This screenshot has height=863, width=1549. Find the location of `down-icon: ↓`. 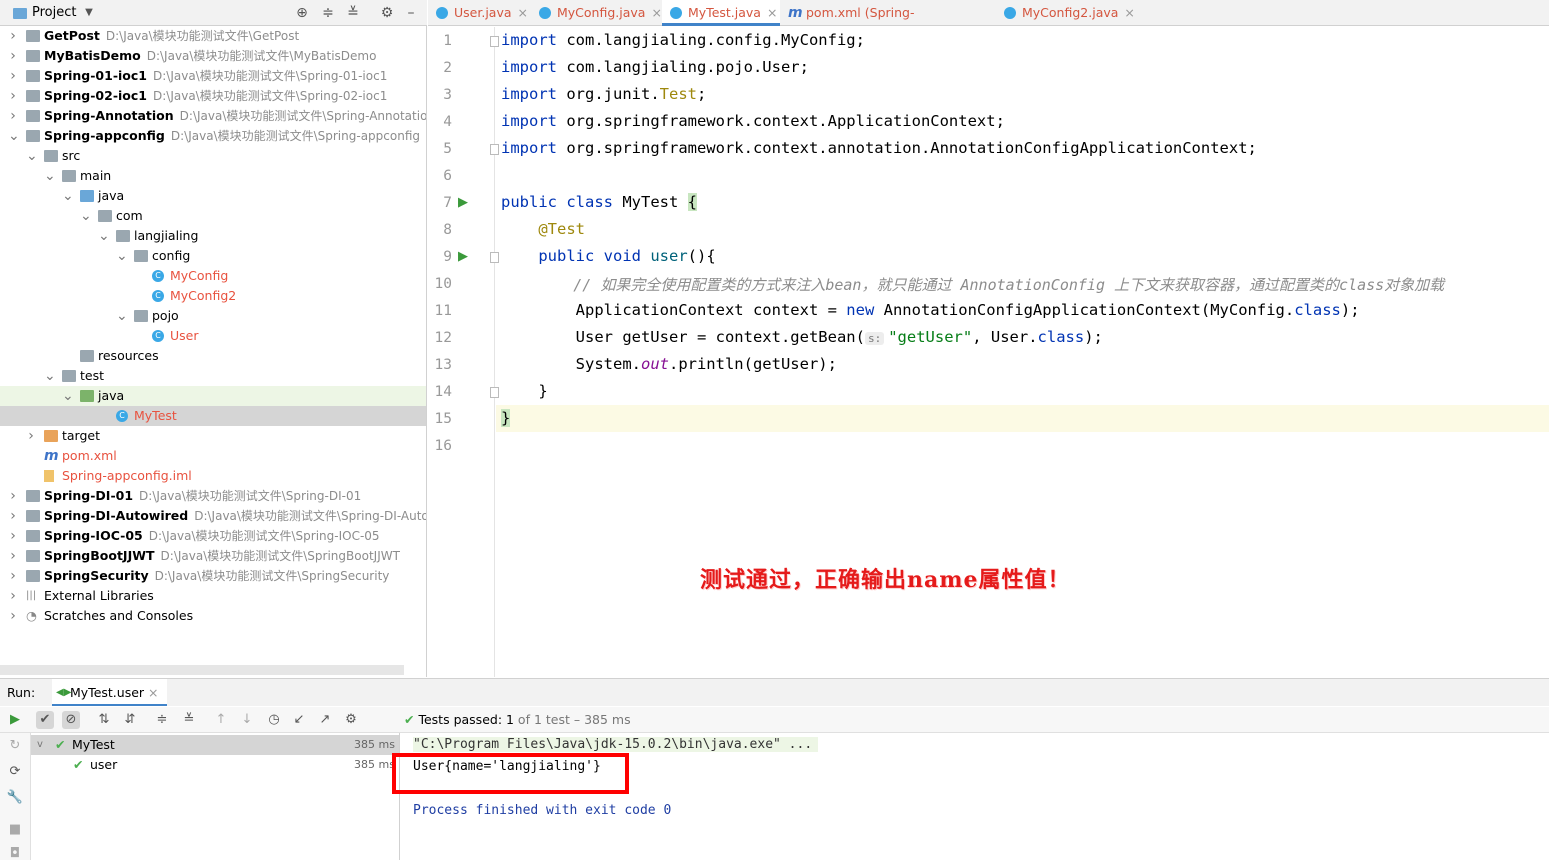

down-icon: ↓ is located at coordinates (247, 720).